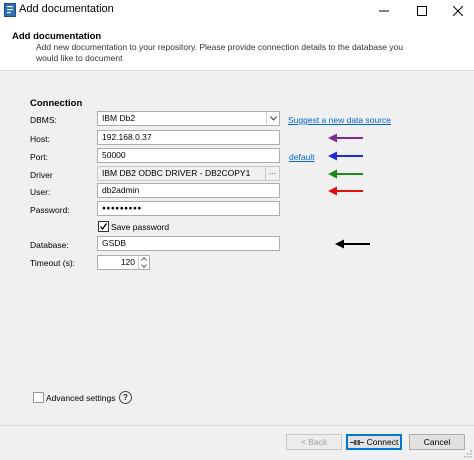  Describe the element at coordinates (339, 120) in the screenshot. I see `suggest-data-source-link: Suggest a new data source` at that location.